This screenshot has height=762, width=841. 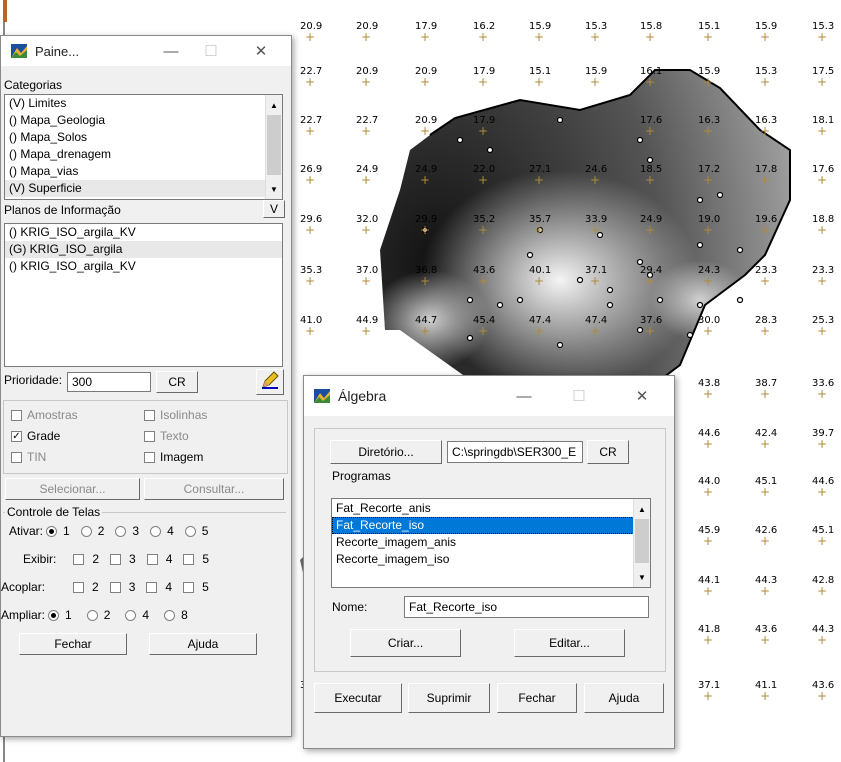 What do you see at coordinates (489, 396) in the screenshot?
I see `algebra-titlebar: Álgebra — ☐ ✕` at bounding box center [489, 396].